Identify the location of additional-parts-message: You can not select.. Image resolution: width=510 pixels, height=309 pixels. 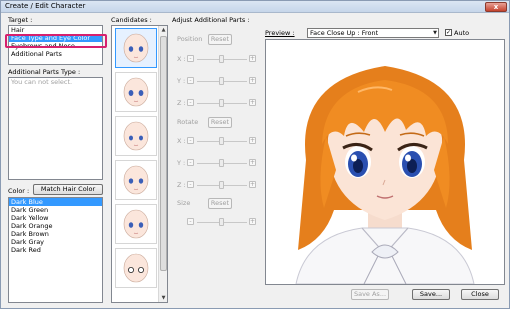
(42, 82).